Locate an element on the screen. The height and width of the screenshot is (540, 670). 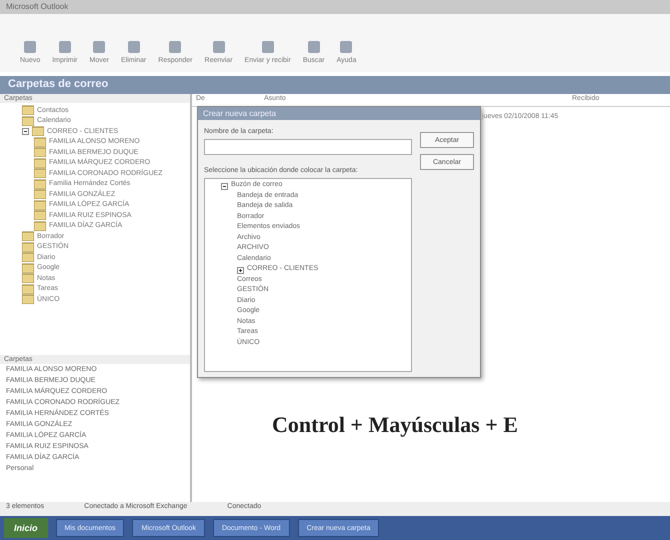
window-title: Microsoft Outlook is located at coordinates (37, 6).